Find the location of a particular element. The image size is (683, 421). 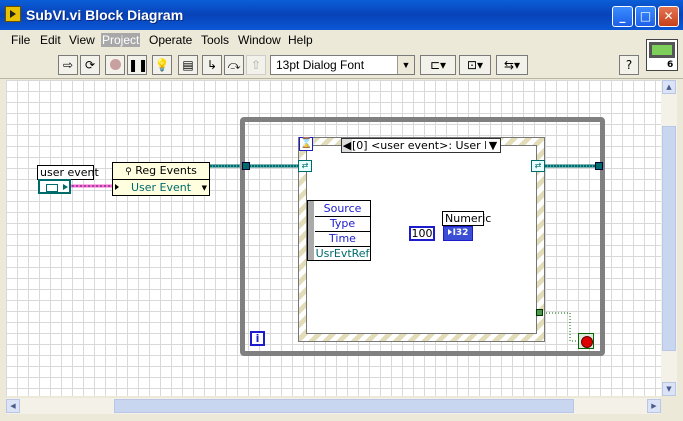

align-objects-icon: ⊏▾ is located at coordinates (438, 65).